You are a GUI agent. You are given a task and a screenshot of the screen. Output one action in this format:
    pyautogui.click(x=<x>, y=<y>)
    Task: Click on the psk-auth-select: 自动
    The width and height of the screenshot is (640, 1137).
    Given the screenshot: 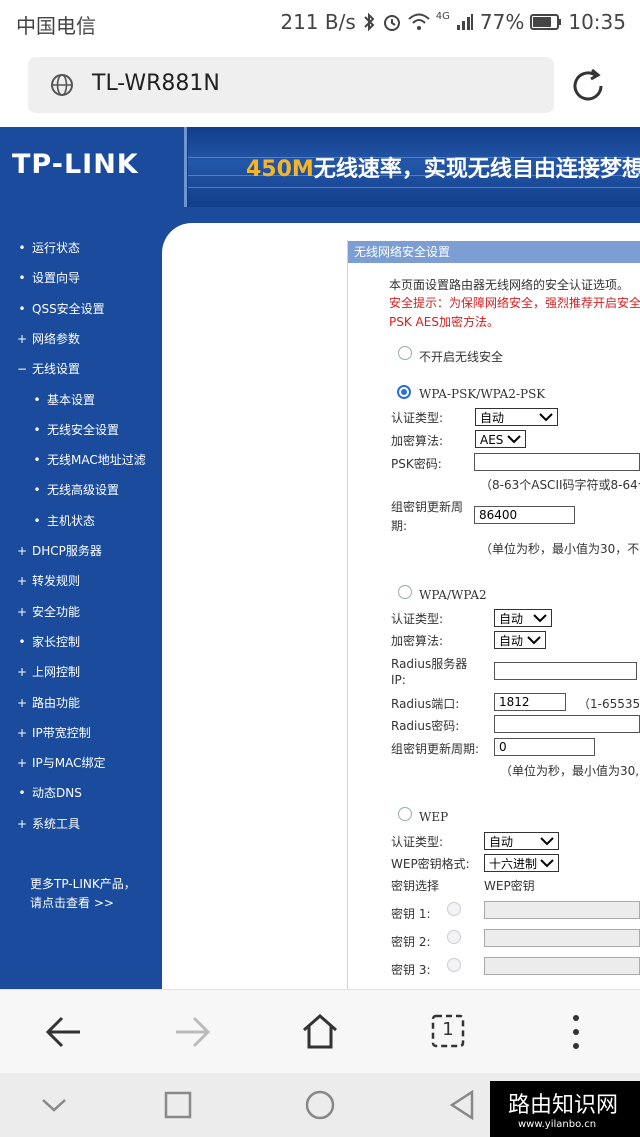 What is the action you would take?
    pyautogui.click(x=516, y=417)
    